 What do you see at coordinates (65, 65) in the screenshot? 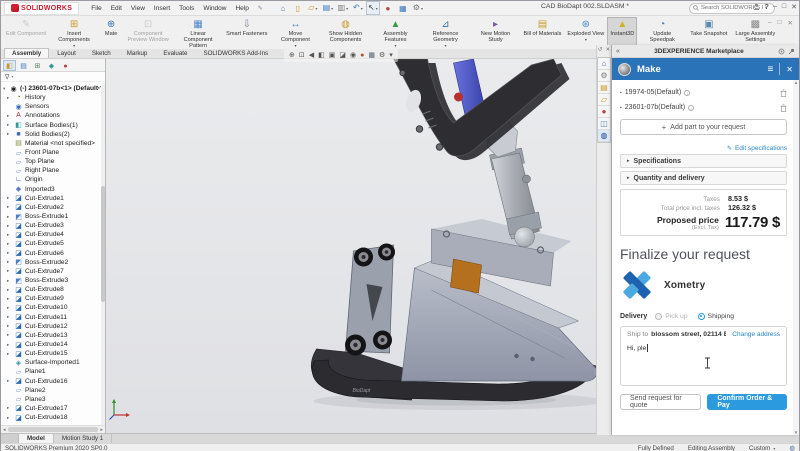
I see `manager-tab-displaymanager: ●` at bounding box center [65, 65].